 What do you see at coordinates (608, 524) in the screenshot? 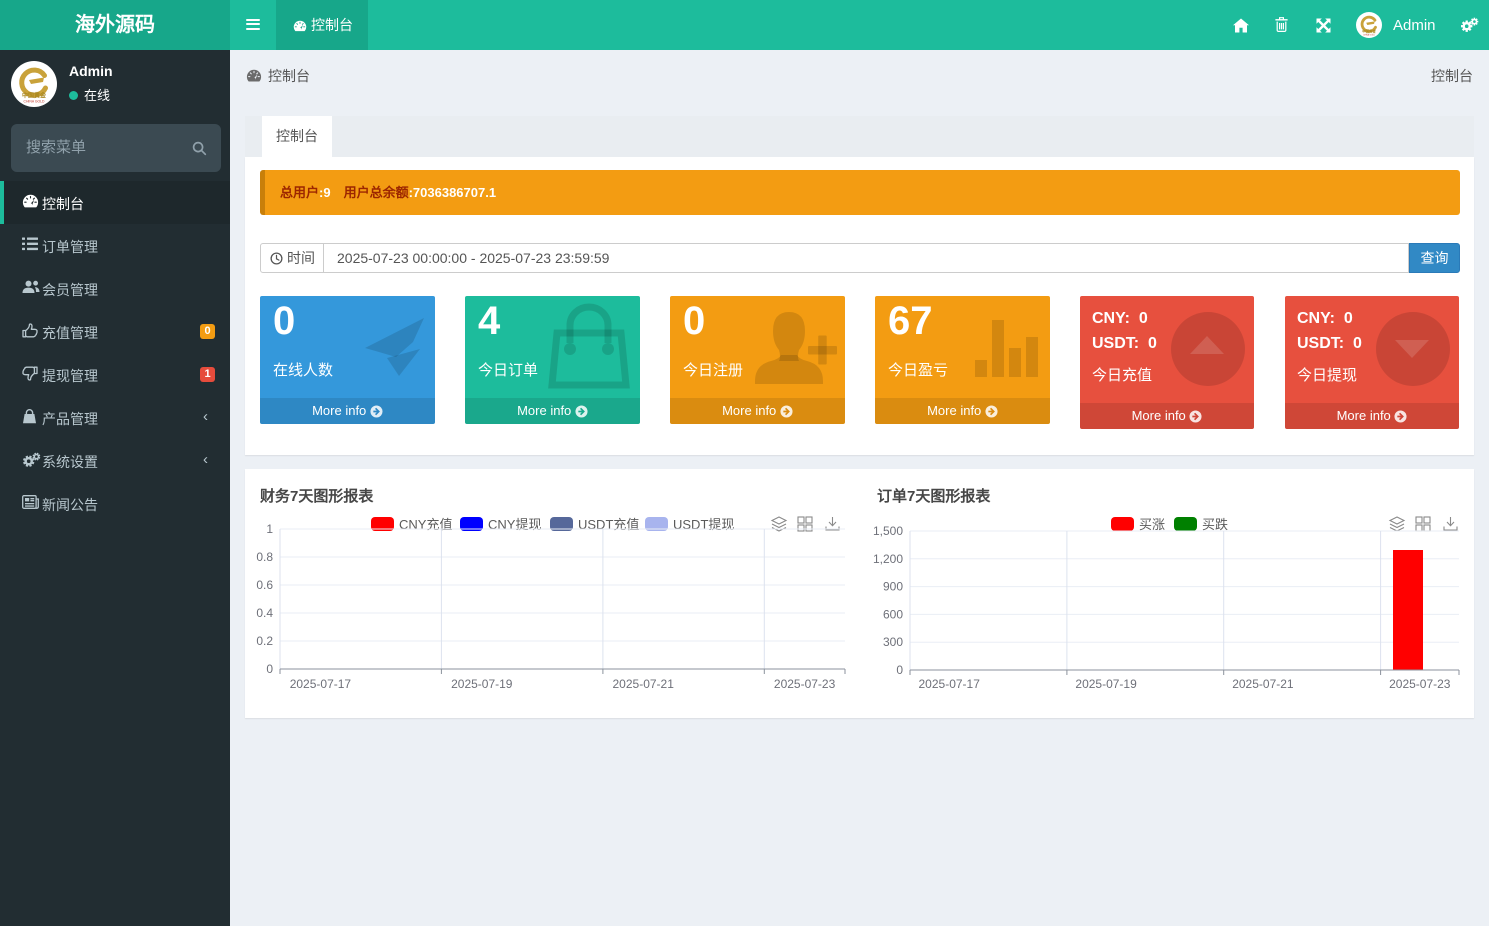
I see `svg-text: USDT充值` at bounding box center [608, 524].